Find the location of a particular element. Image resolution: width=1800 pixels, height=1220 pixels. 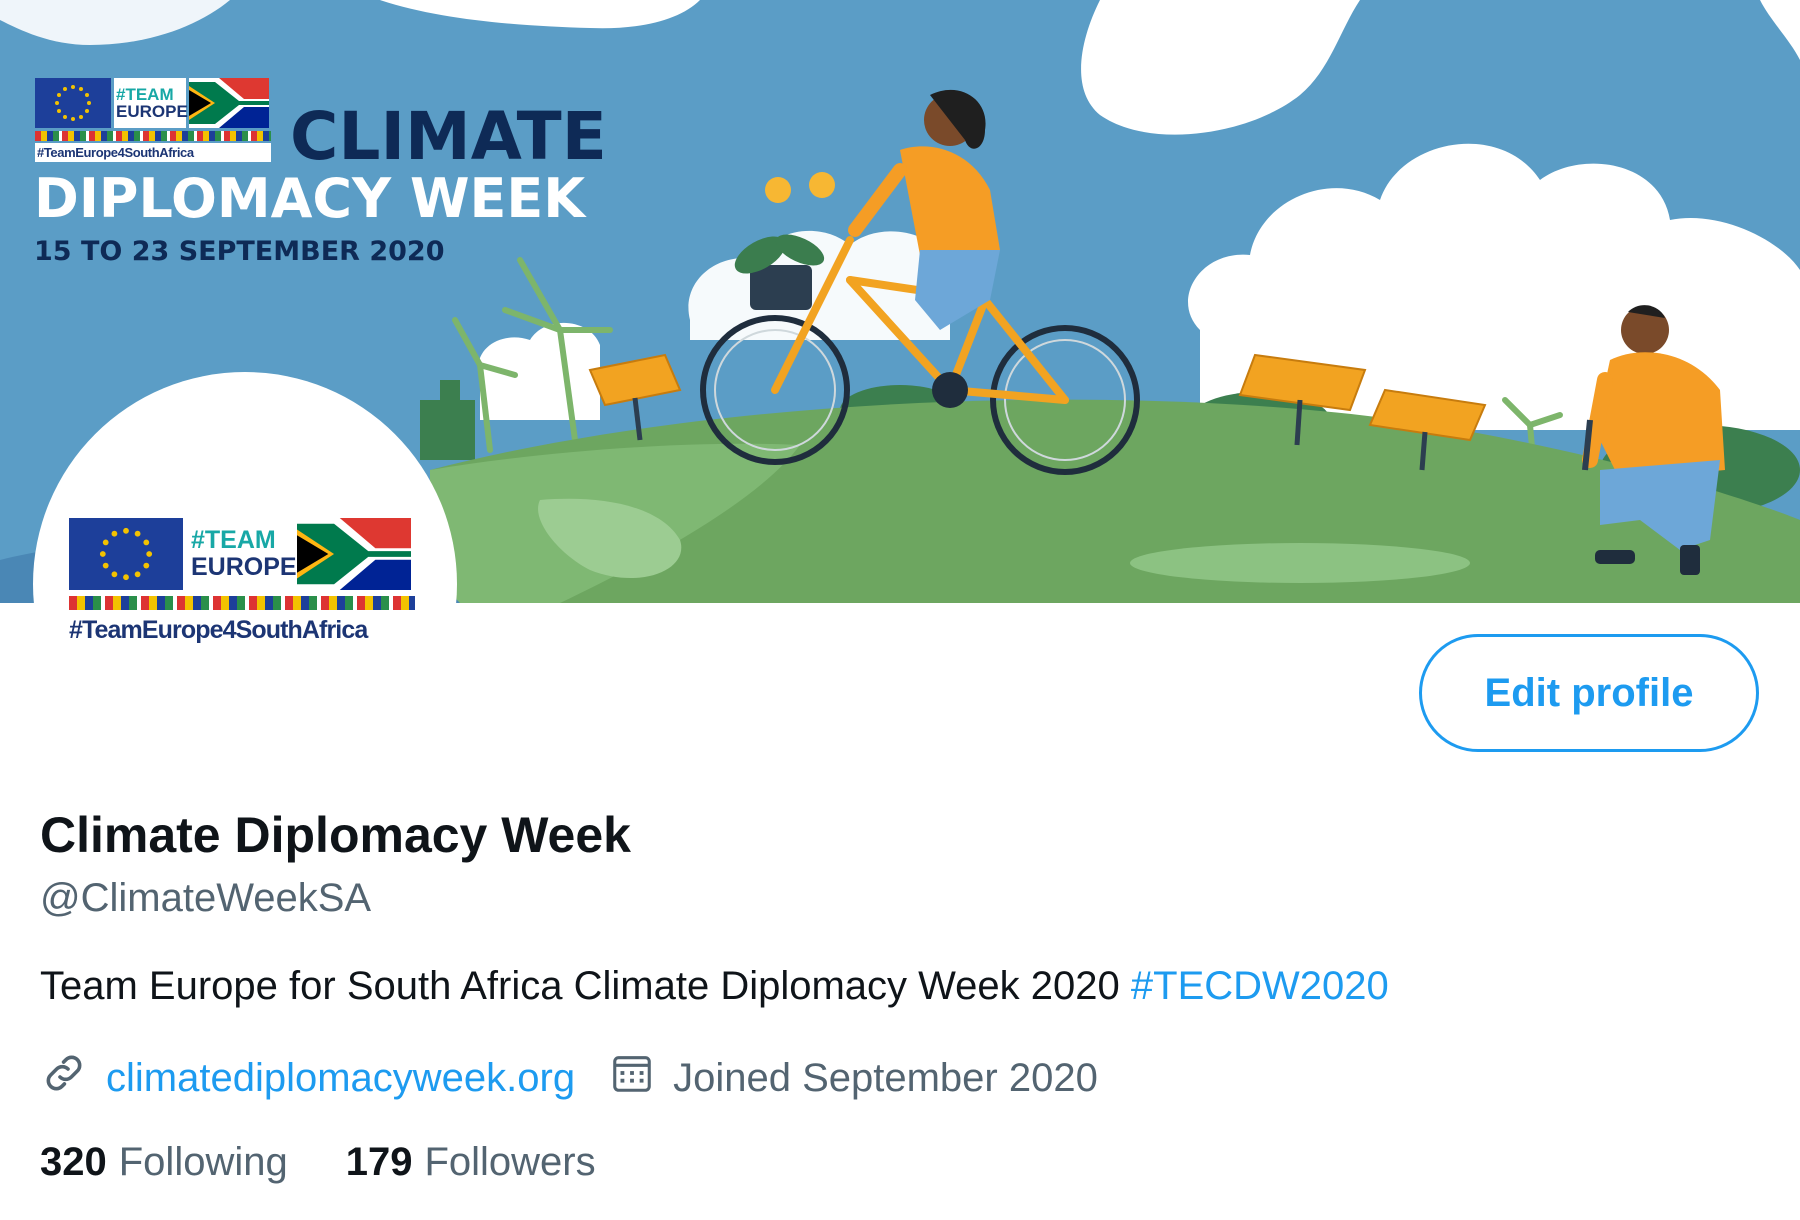

following-count: 320 is located at coordinates (73, 1162).